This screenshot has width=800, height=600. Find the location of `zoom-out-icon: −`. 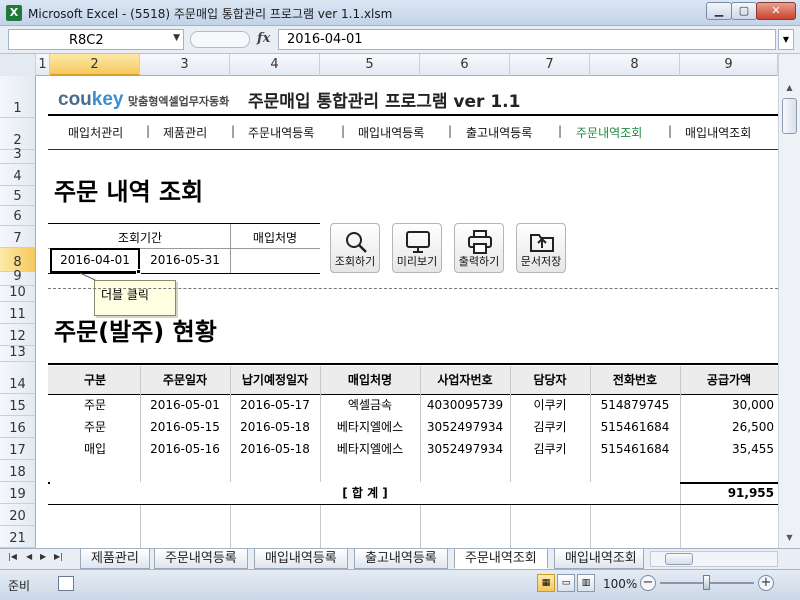

zoom-out-icon: − is located at coordinates (648, 583).